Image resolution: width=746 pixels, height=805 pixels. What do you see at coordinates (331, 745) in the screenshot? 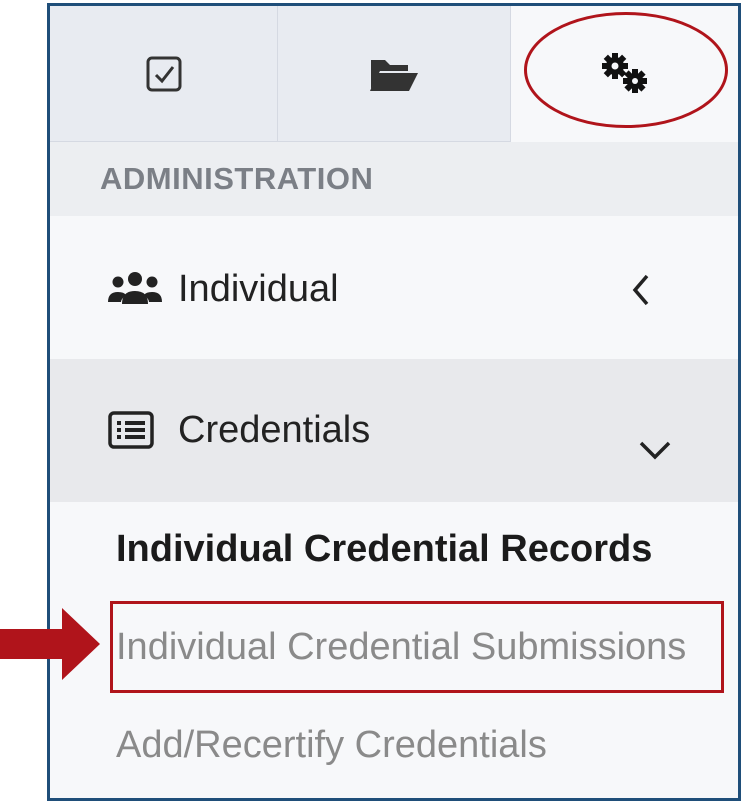
I see `submenu-item-add-recertify: Add/Recertify Credentials` at bounding box center [331, 745].